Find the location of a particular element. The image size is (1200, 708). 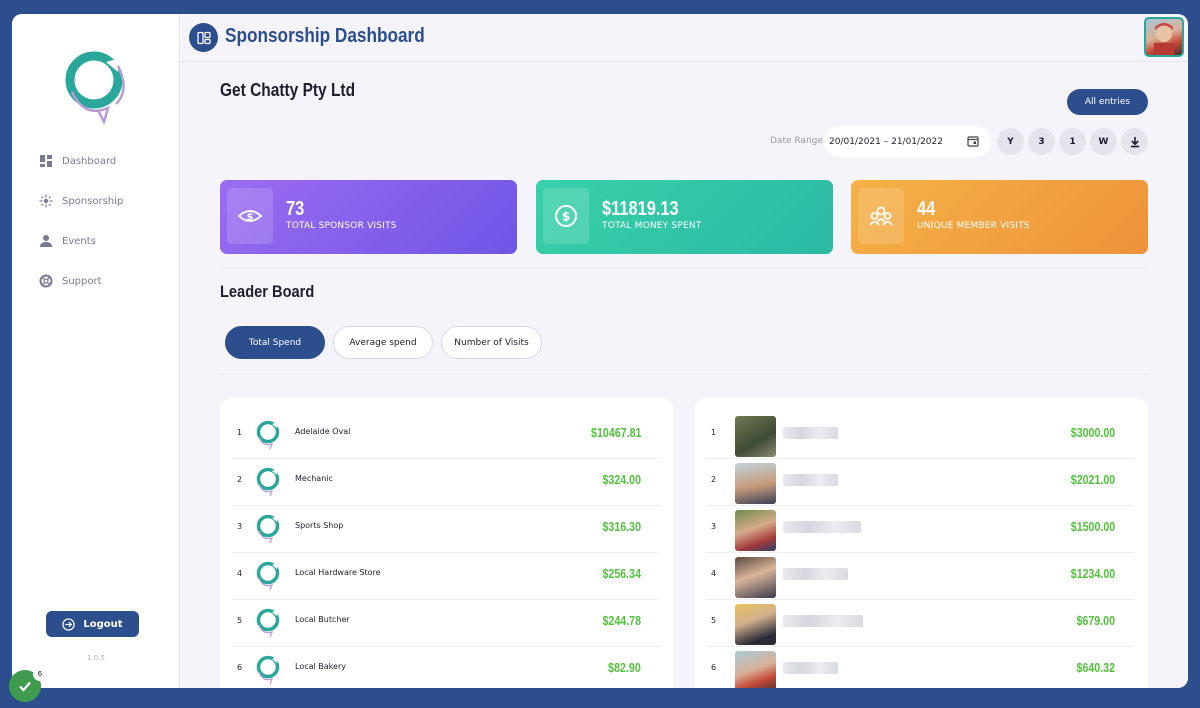

spend-amount: $679.00 is located at coordinates (1095, 620).